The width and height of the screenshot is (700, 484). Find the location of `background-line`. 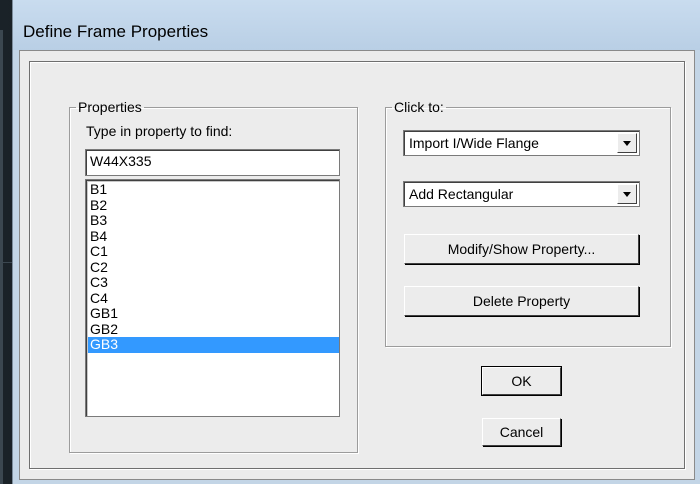

background-line is located at coordinates (1, 257).